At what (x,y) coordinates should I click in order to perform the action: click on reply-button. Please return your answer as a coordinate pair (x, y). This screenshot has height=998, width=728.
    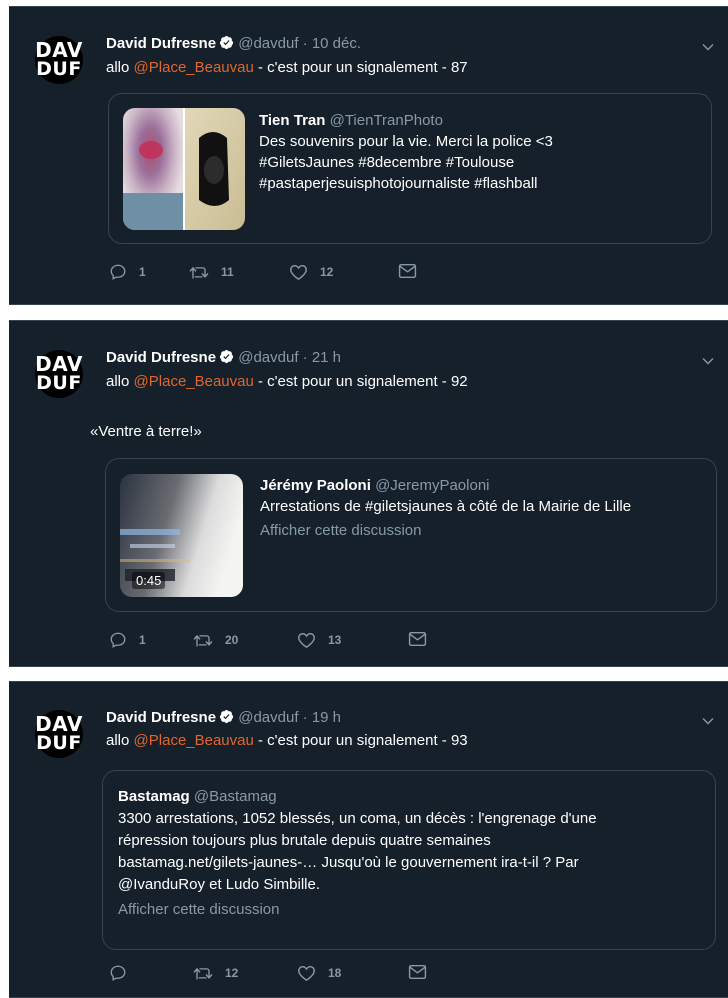
    Looking at the image, I should click on (124, 973).